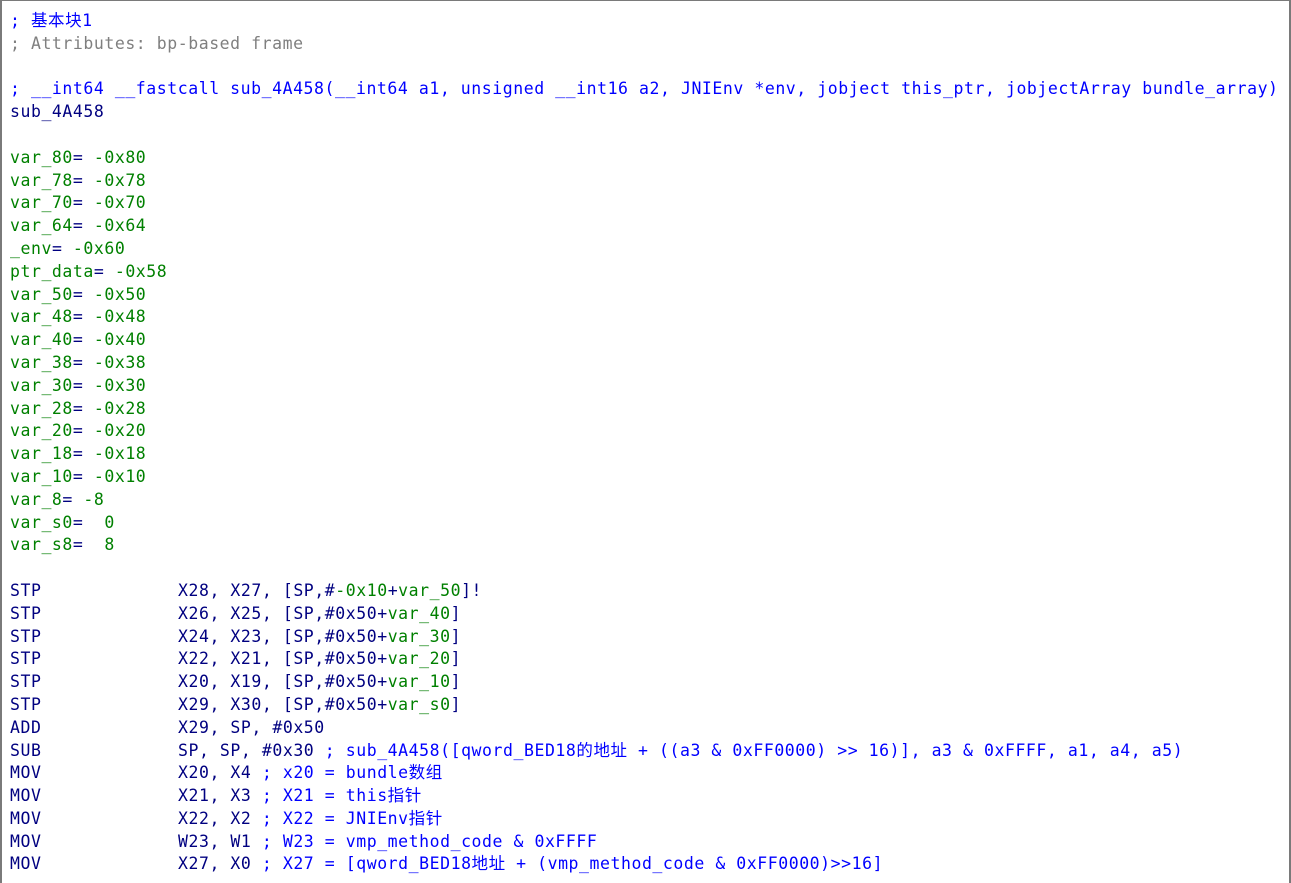  Describe the element at coordinates (648, 386) in the screenshot. I see `stack-var-line: var_30= -0x30` at that location.